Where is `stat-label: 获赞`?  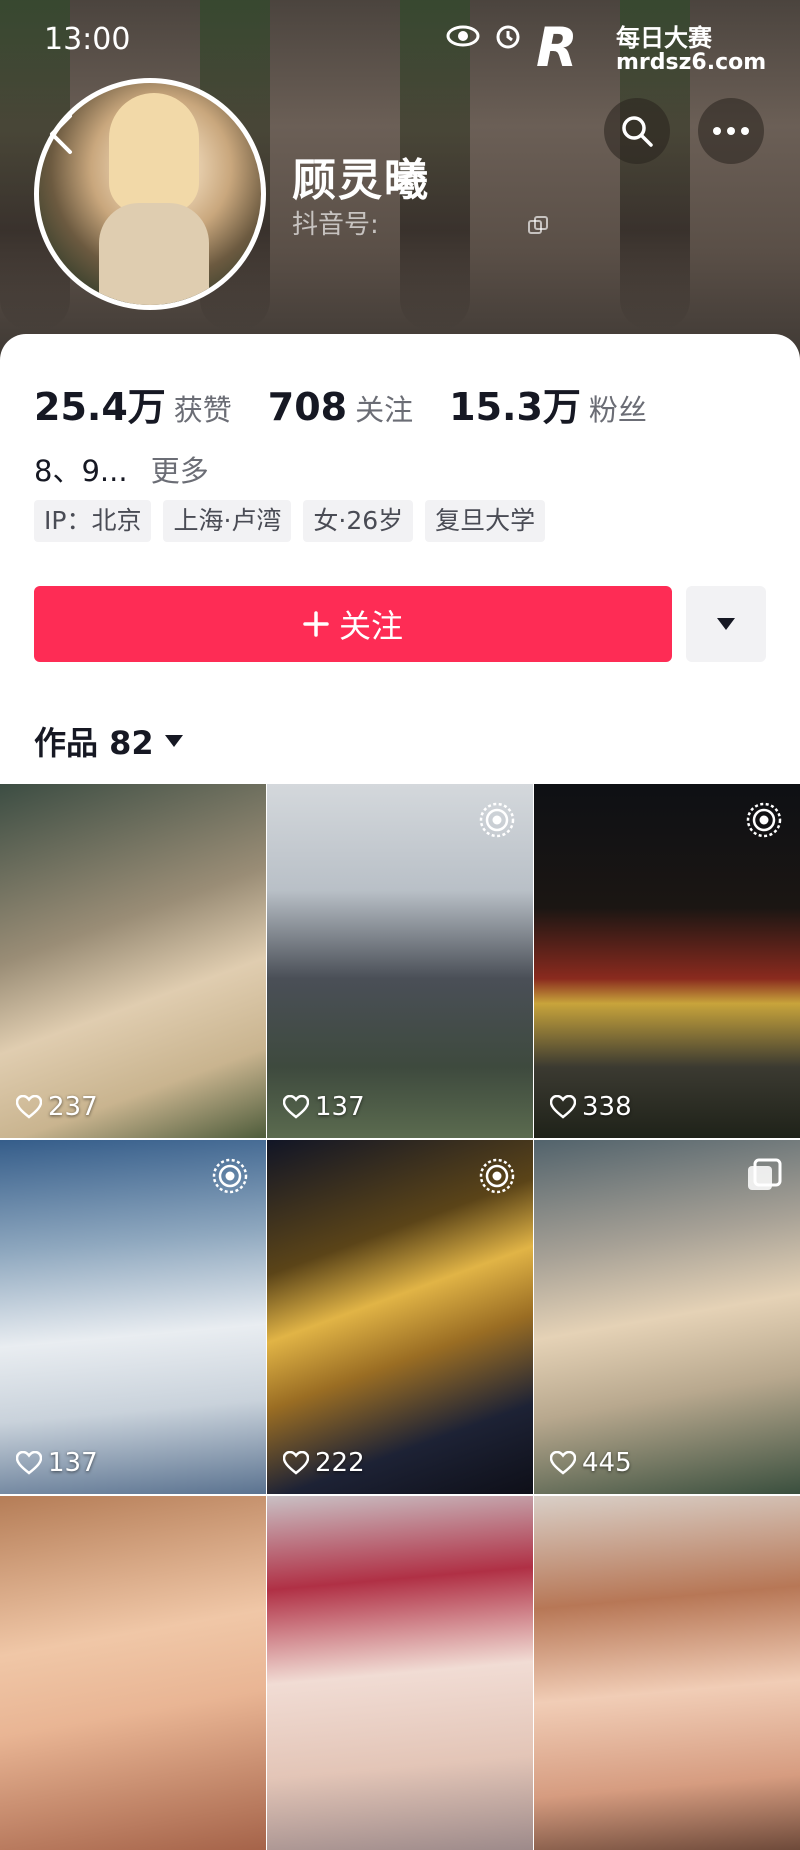
stat-label: 获赞 is located at coordinates (202, 410).